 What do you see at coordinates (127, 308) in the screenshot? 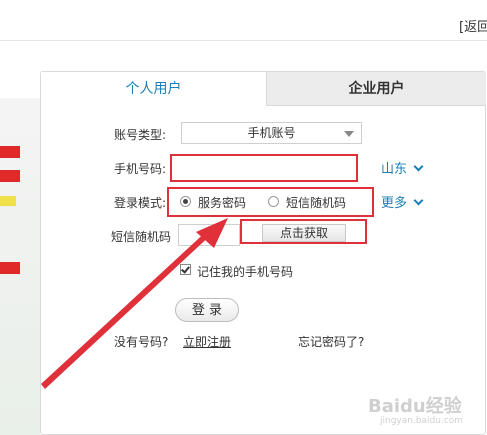
I see `arrow-shaft` at bounding box center [127, 308].